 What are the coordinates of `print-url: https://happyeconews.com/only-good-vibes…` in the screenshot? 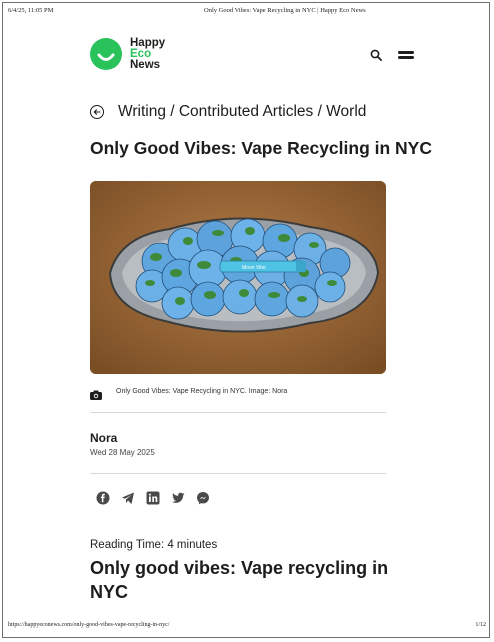 It's located at (89, 625).